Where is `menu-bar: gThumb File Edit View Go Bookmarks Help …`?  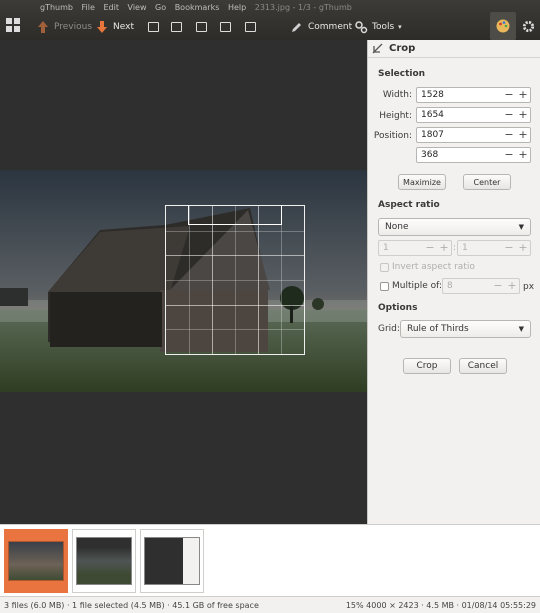 menu-bar: gThumb File Edit View Go Bookmarks Help … is located at coordinates (199, 7).